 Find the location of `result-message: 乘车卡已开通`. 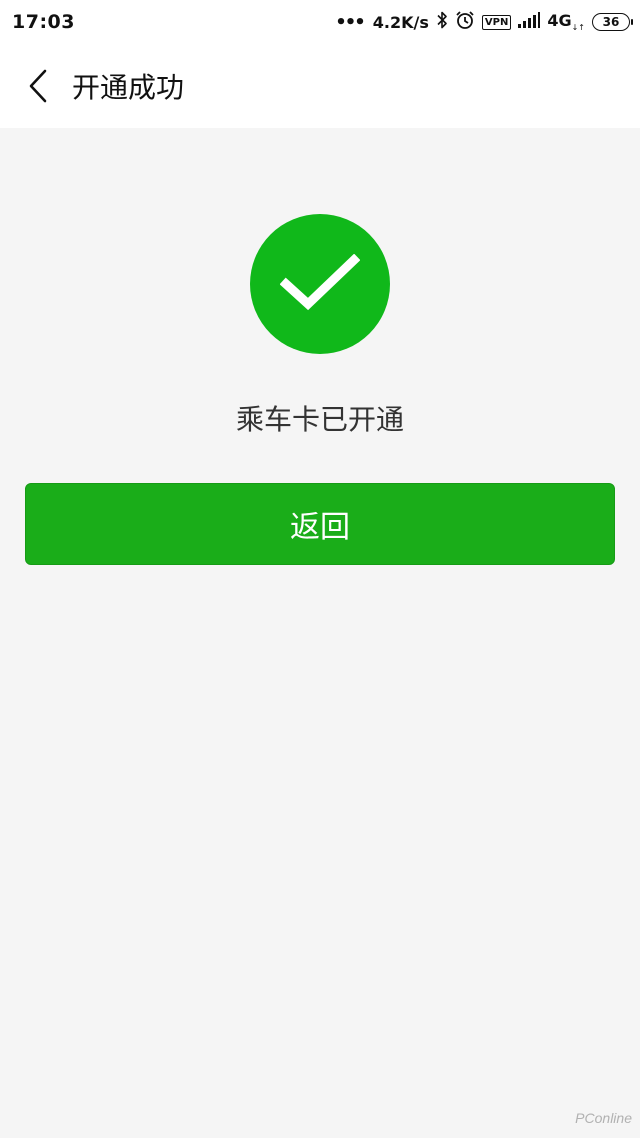

result-message: 乘车卡已开通 is located at coordinates (319, 419).